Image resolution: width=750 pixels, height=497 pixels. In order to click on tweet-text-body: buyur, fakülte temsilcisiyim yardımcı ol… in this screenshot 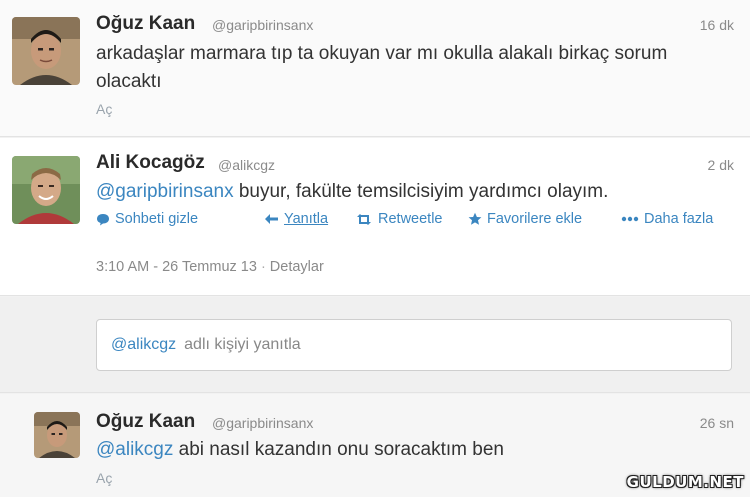, I will do `click(421, 191)`.